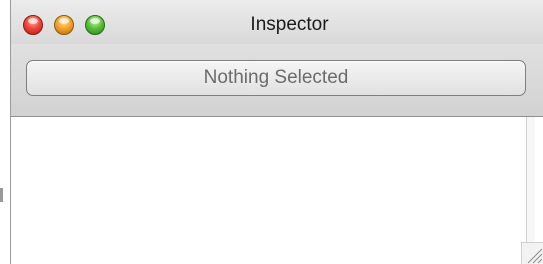 This screenshot has width=543, height=264. What do you see at coordinates (289, 24) in the screenshot?
I see `window-title: Inspector` at bounding box center [289, 24].